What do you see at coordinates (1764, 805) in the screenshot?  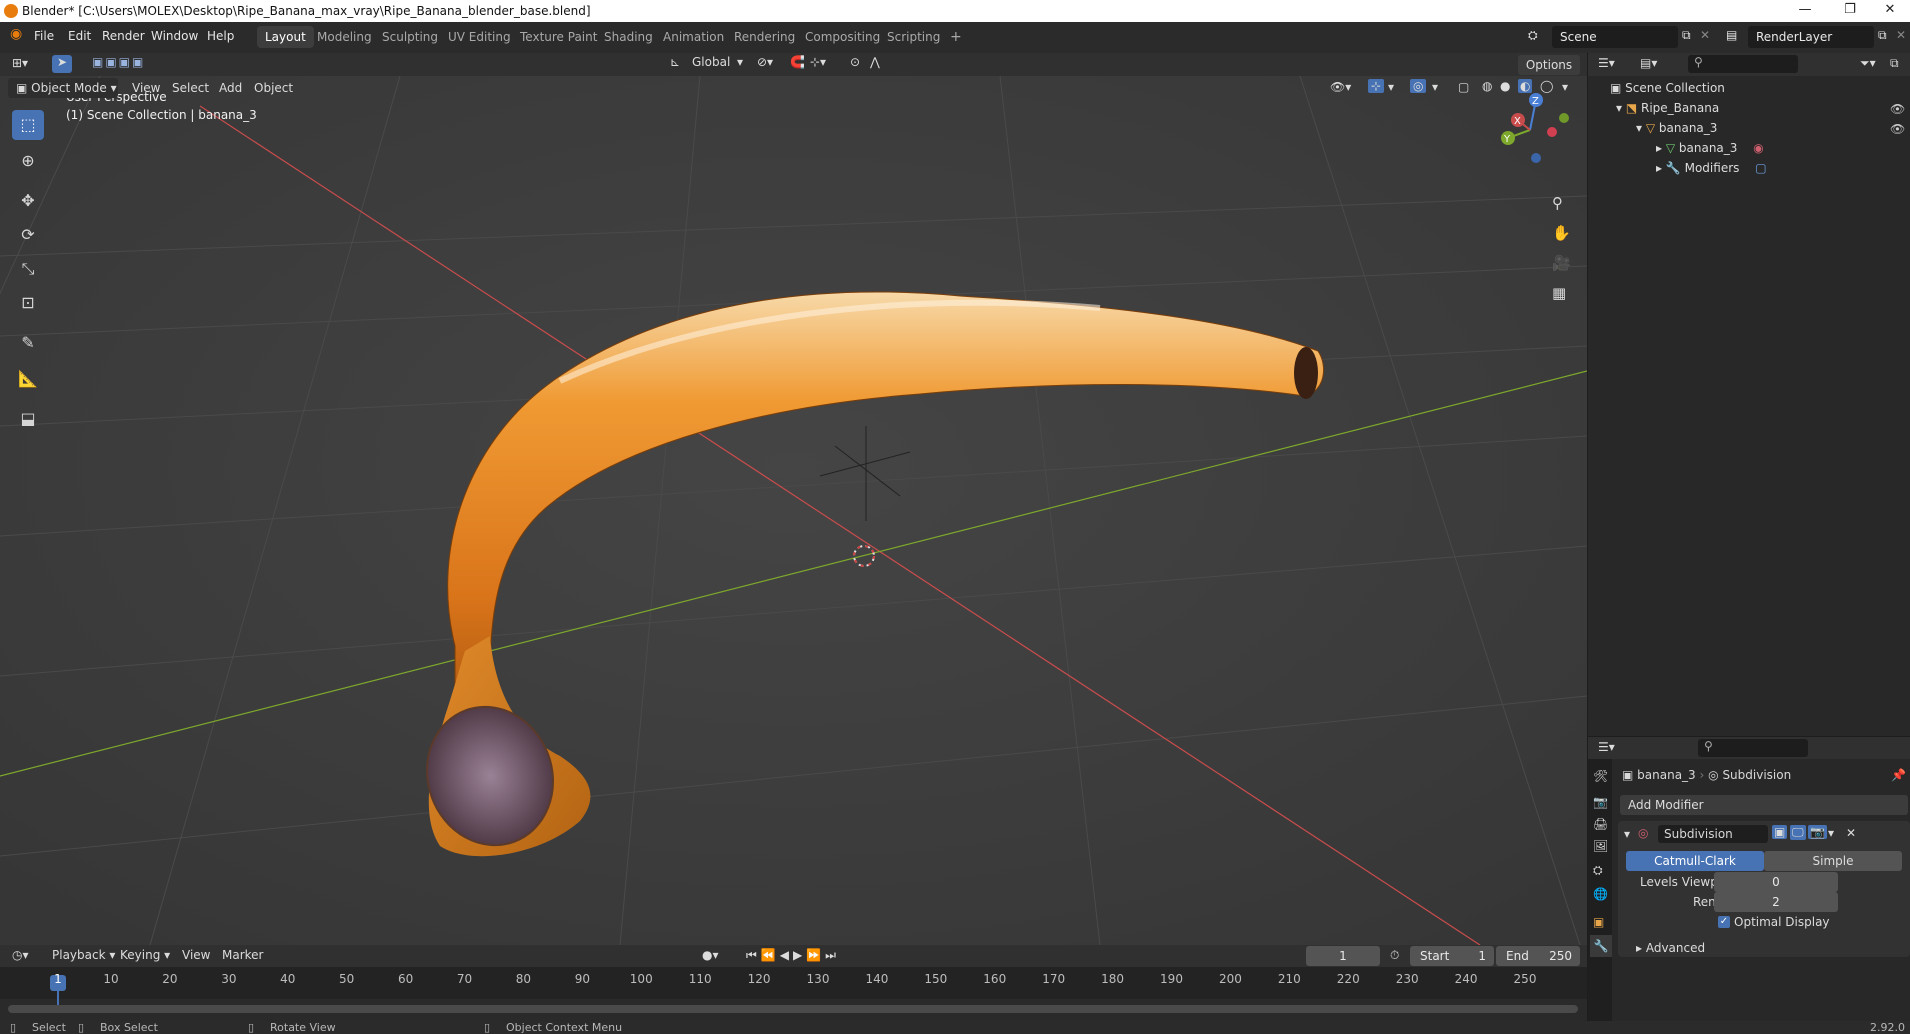 I see `add-modifier-button: Add Modifier` at bounding box center [1764, 805].